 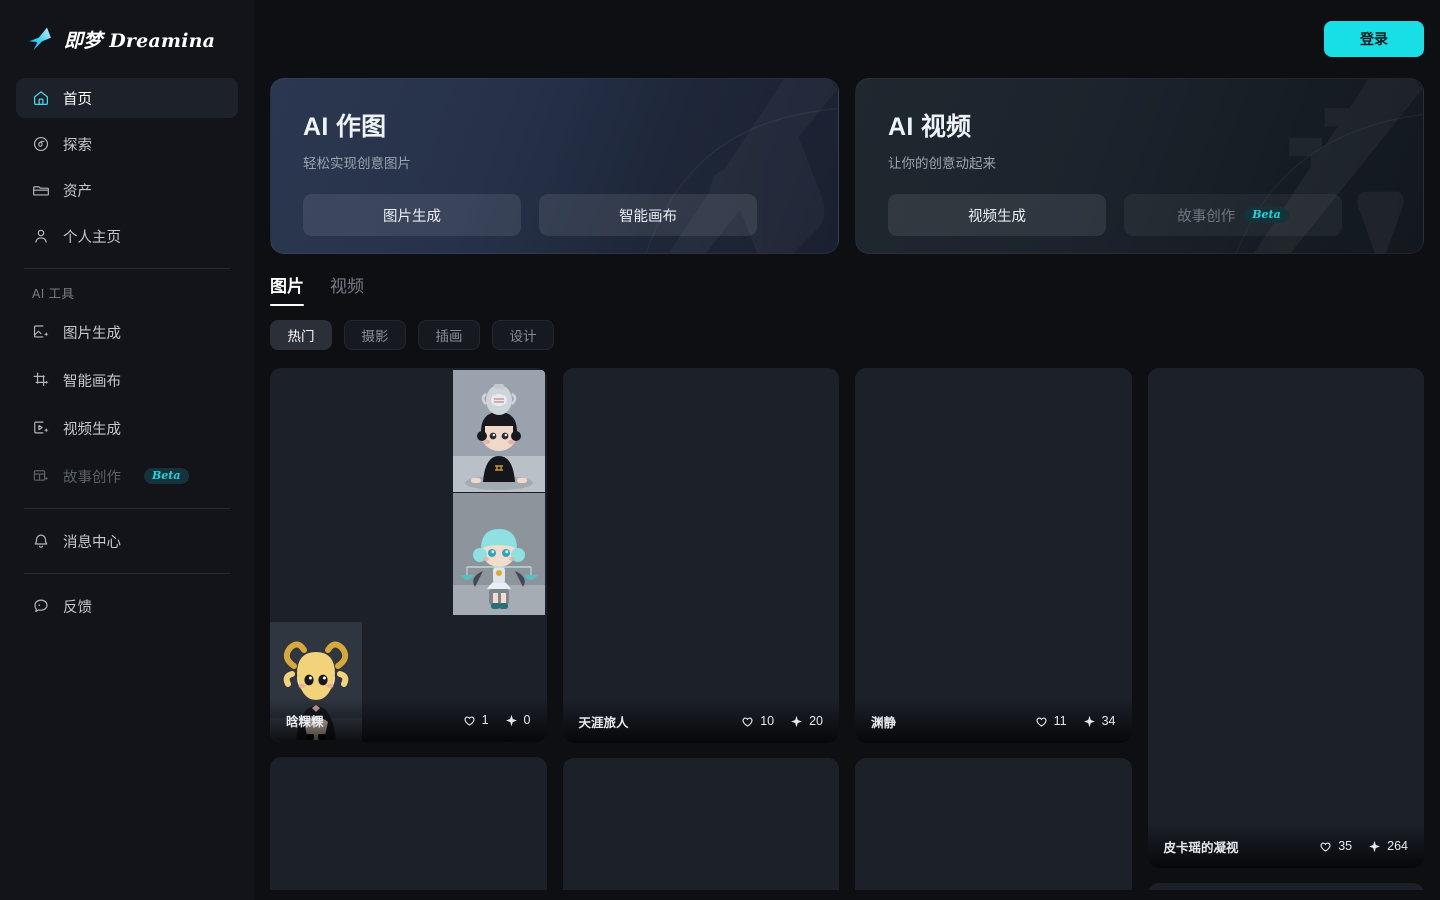 What do you see at coordinates (816, 721) in the screenshot?
I see `spark-count: 20` at bounding box center [816, 721].